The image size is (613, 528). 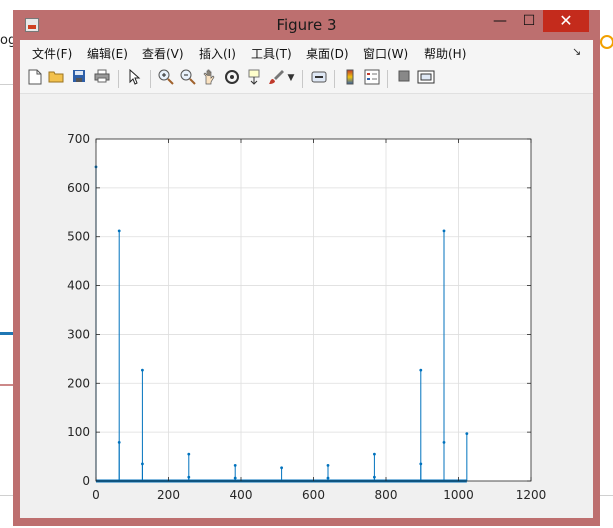 What do you see at coordinates (56, 78) in the screenshot?
I see `open-folder-icon` at bounding box center [56, 78].